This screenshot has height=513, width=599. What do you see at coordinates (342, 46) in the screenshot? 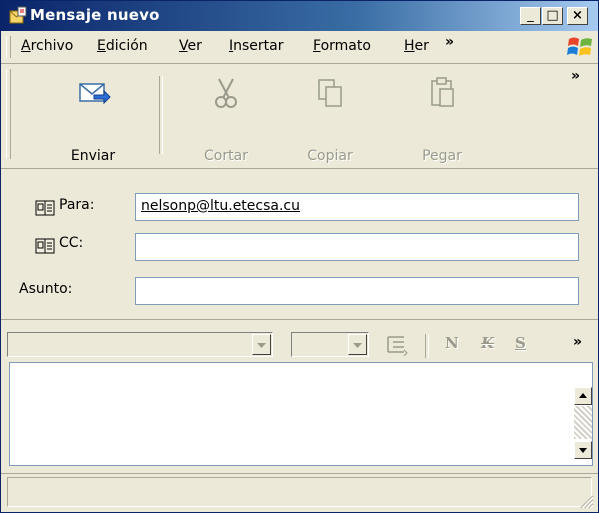
I see `menu-formato: Formato` at bounding box center [342, 46].